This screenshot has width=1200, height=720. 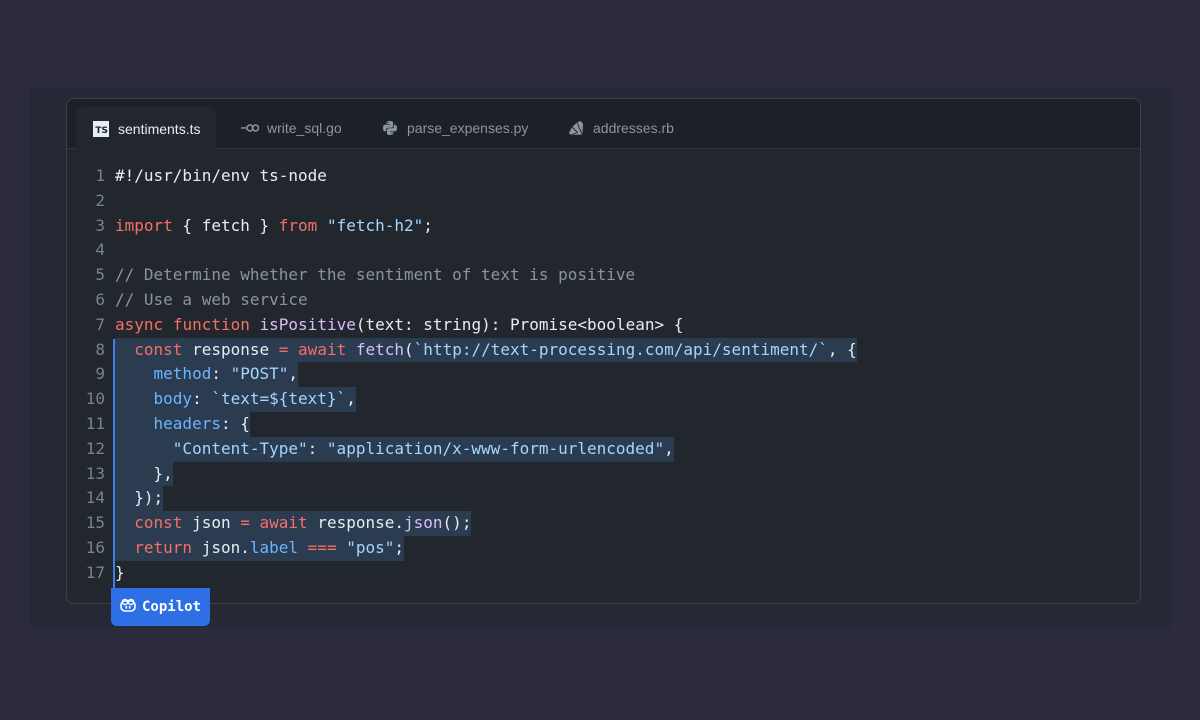 I want to click on line-number: 9, so click(x=100, y=374).